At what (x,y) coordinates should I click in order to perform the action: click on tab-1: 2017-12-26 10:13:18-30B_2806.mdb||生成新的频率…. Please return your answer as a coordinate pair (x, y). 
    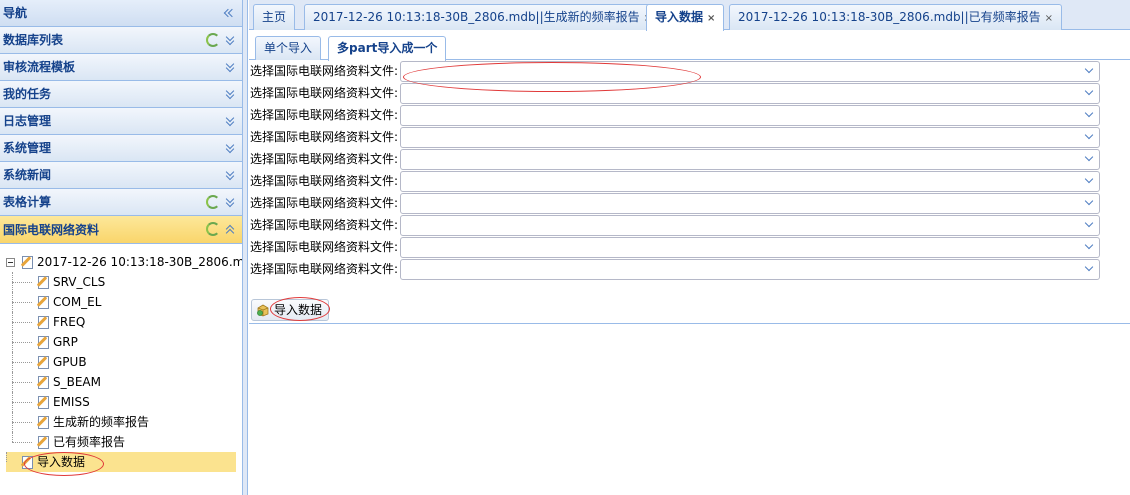
    Looking at the image, I should click on (483, 17).